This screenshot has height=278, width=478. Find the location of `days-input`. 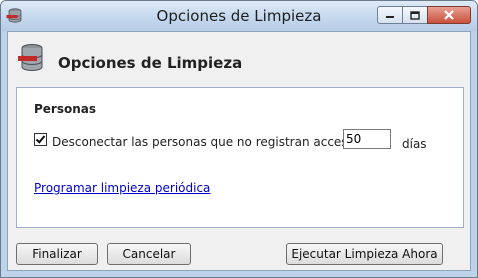

days-input is located at coordinates (367, 139).